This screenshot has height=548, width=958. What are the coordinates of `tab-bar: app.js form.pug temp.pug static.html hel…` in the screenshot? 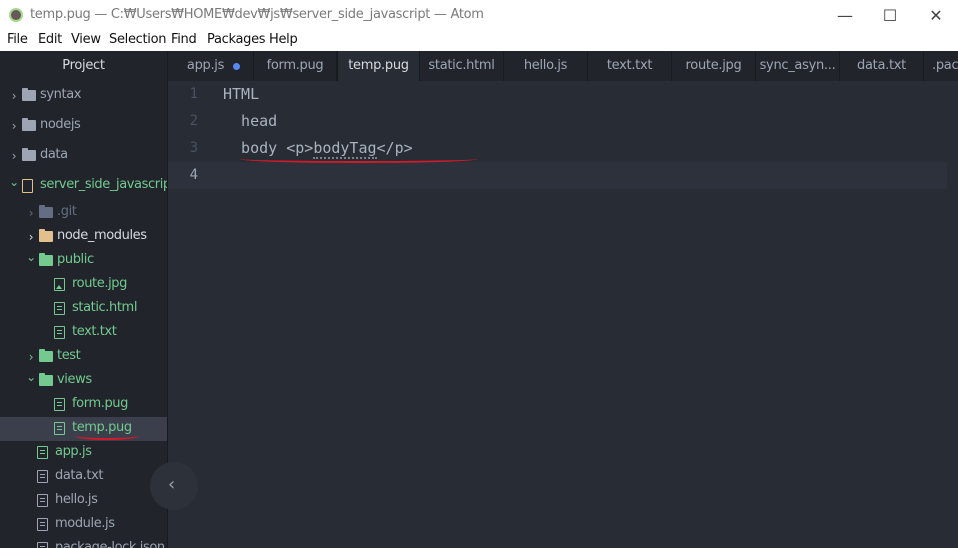 It's located at (563, 66).